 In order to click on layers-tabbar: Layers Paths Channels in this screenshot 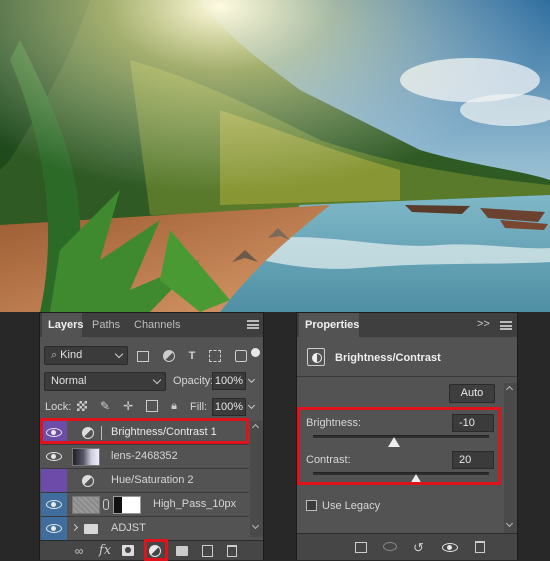, I will do `click(151, 325)`.